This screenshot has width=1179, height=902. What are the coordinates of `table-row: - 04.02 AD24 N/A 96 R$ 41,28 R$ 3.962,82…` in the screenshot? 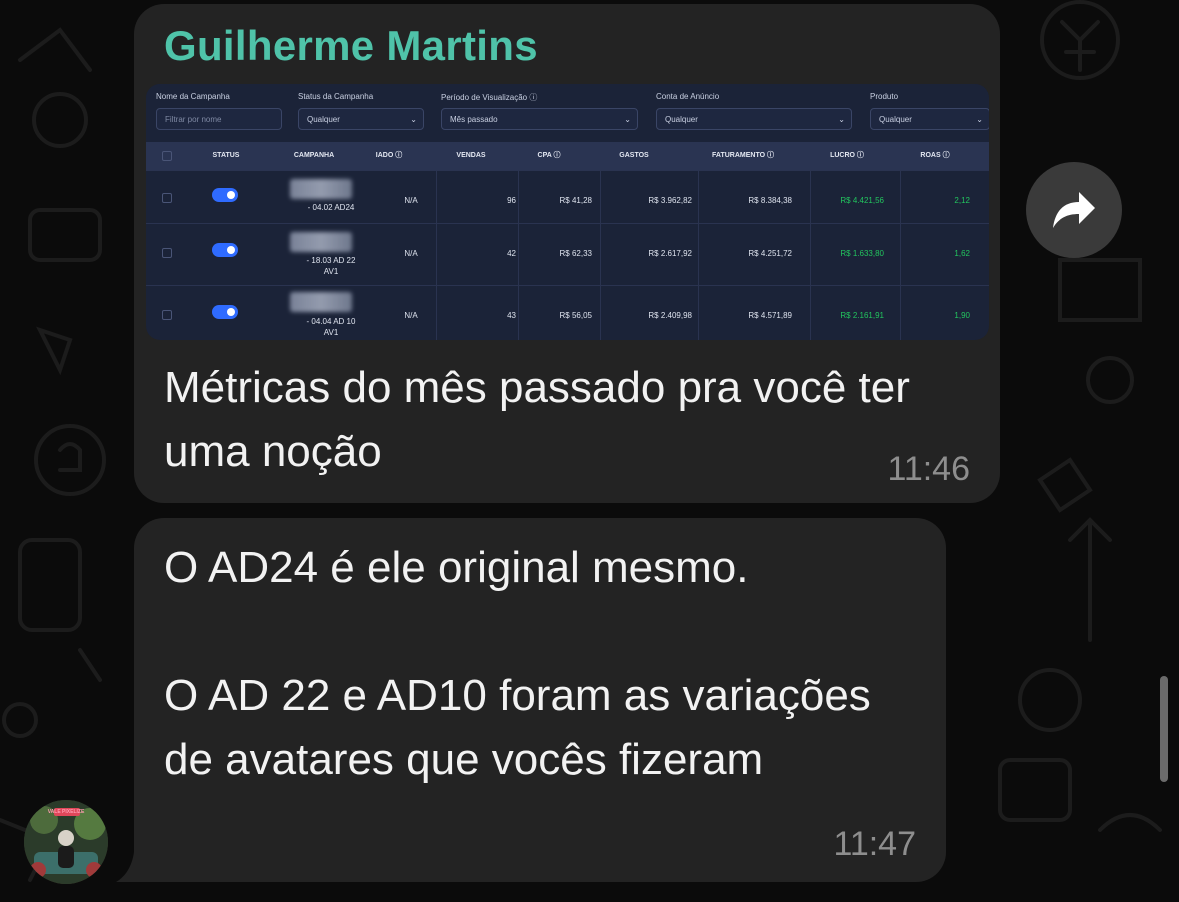 It's located at (567, 200).